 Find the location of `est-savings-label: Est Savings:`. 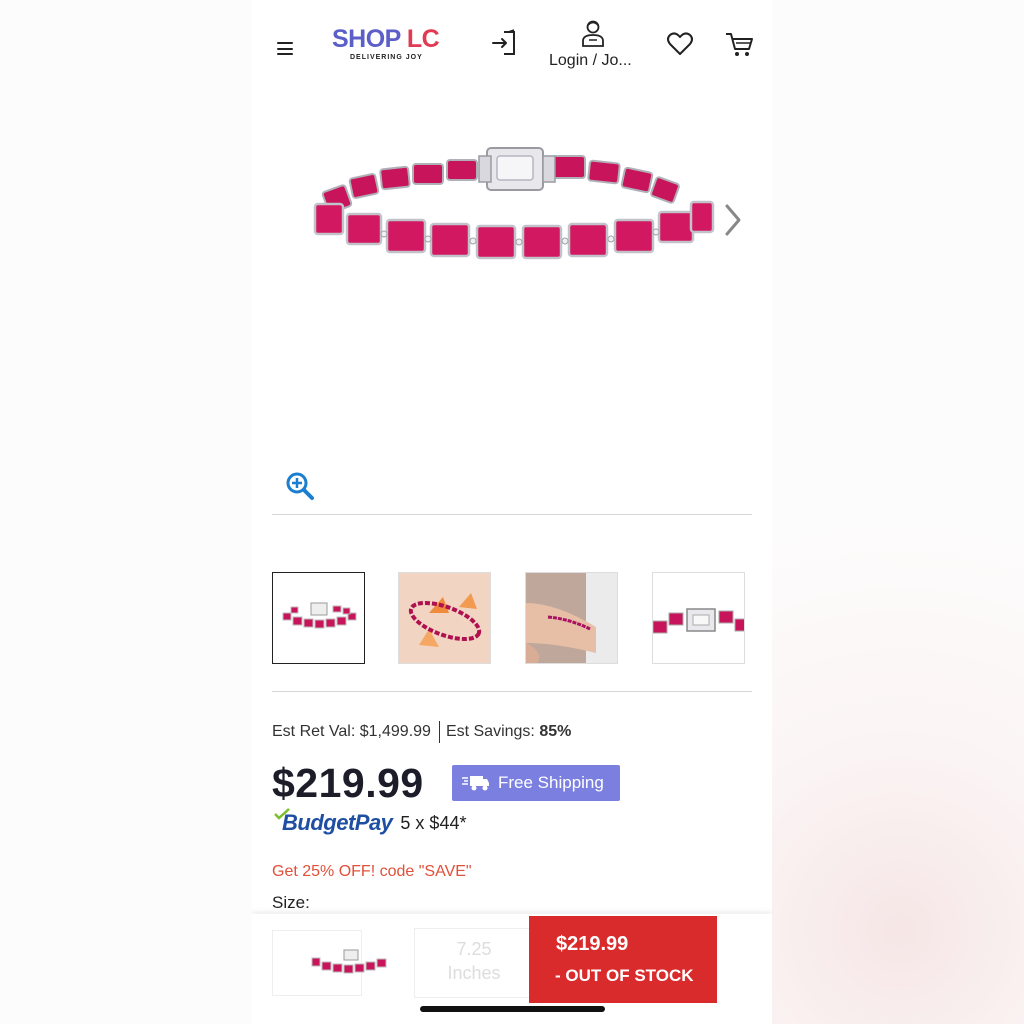

est-savings-label: Est Savings: is located at coordinates (490, 732).